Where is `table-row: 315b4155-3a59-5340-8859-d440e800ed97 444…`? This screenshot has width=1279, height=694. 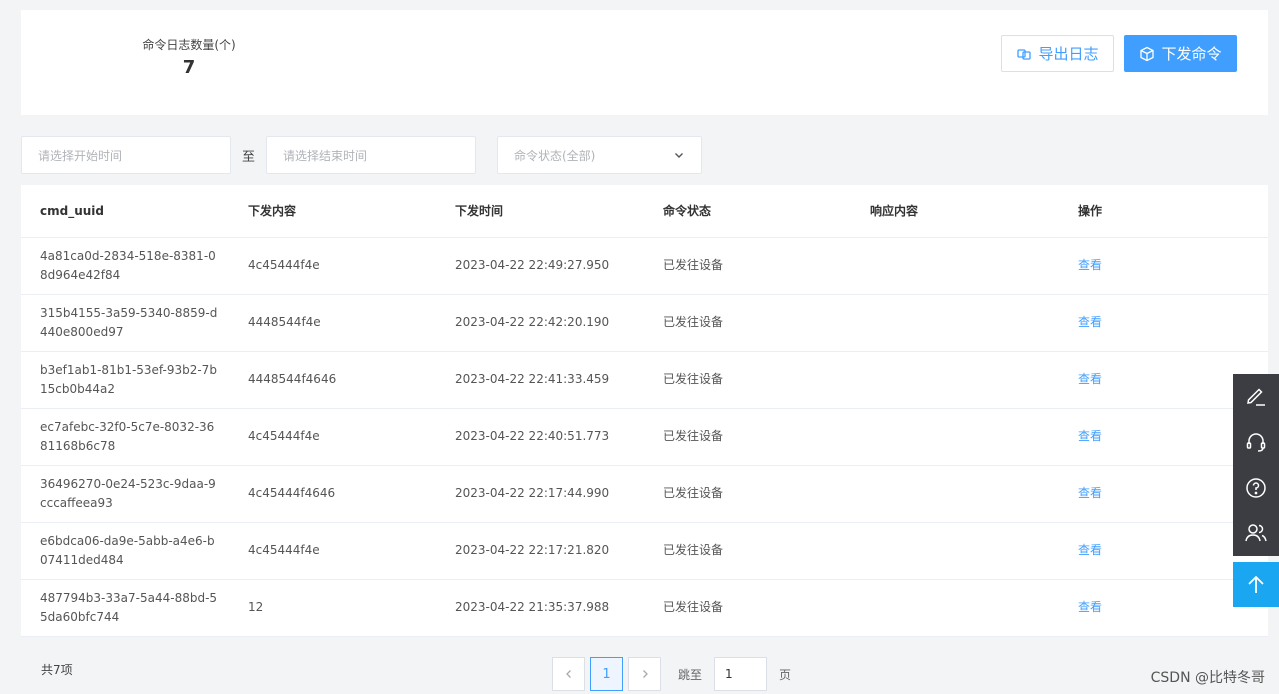
table-row: 315b4155-3a59-5340-8859-d440e800ed97 444… is located at coordinates (644, 323).